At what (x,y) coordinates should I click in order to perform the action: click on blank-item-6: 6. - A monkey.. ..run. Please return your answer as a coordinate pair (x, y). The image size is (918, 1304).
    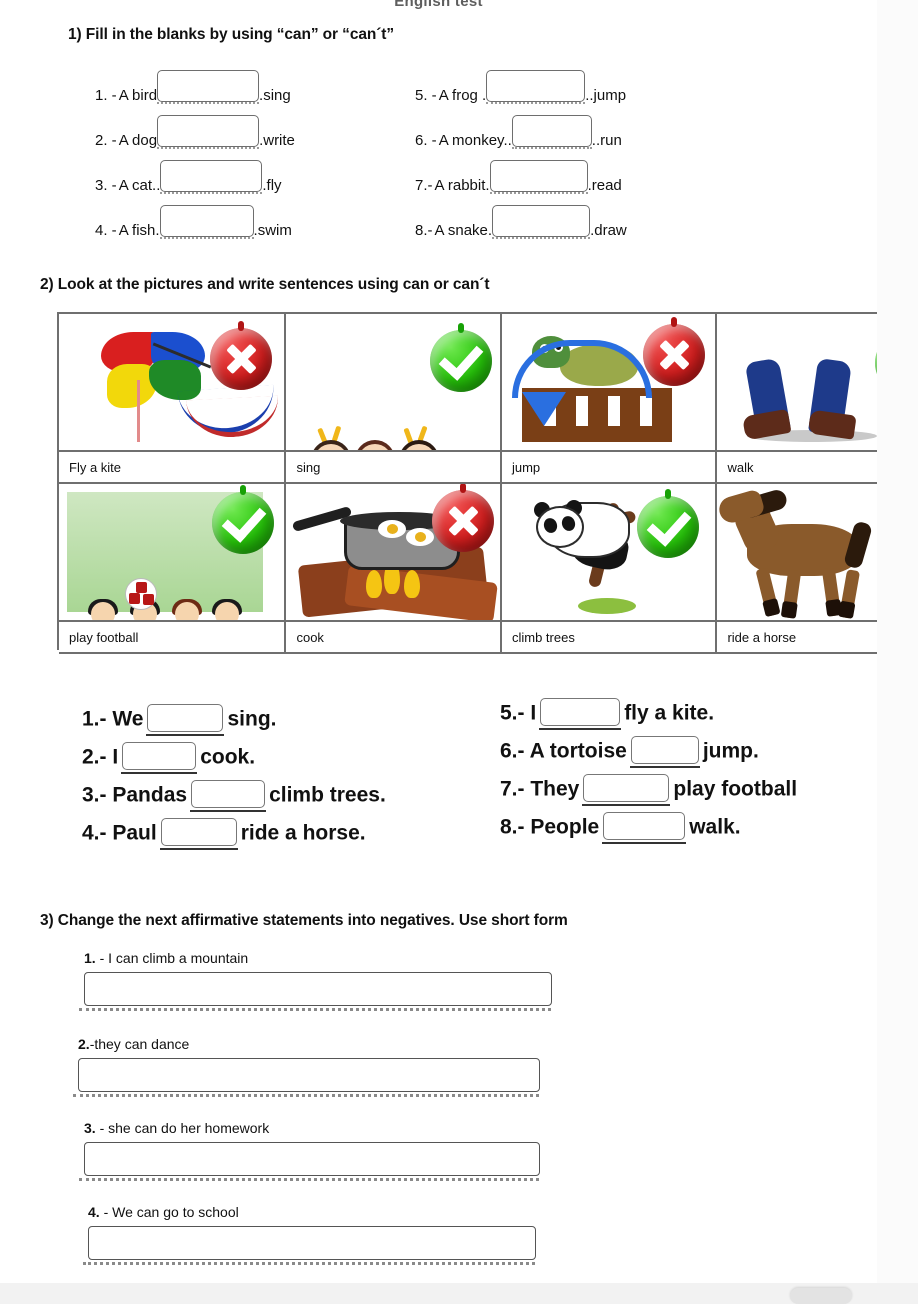
    Looking at the image, I should click on (518, 136).